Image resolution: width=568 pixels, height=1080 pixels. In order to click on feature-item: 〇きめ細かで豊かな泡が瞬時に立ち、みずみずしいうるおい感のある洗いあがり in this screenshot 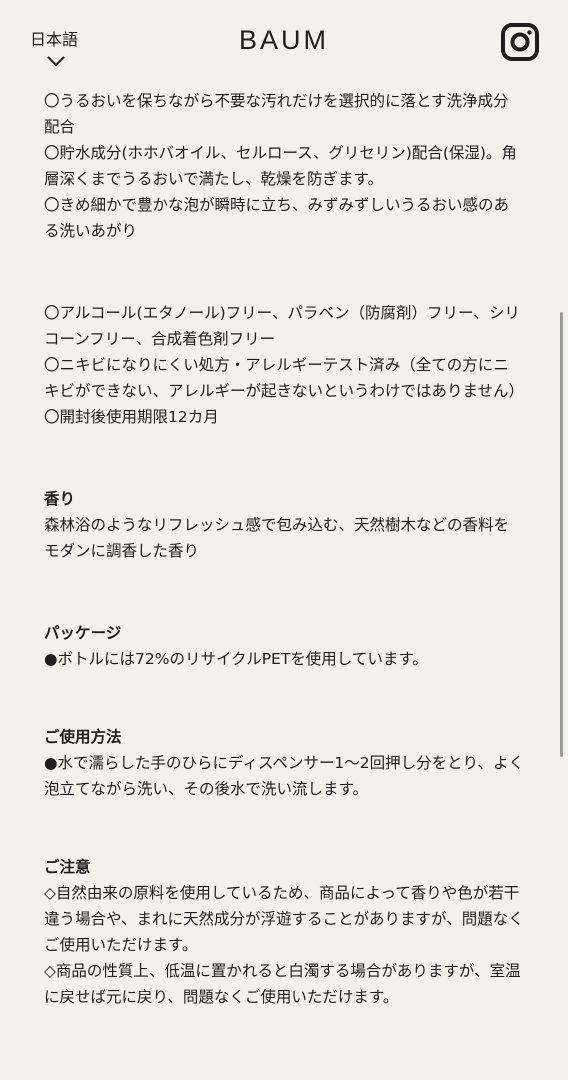, I will do `click(277, 218)`.